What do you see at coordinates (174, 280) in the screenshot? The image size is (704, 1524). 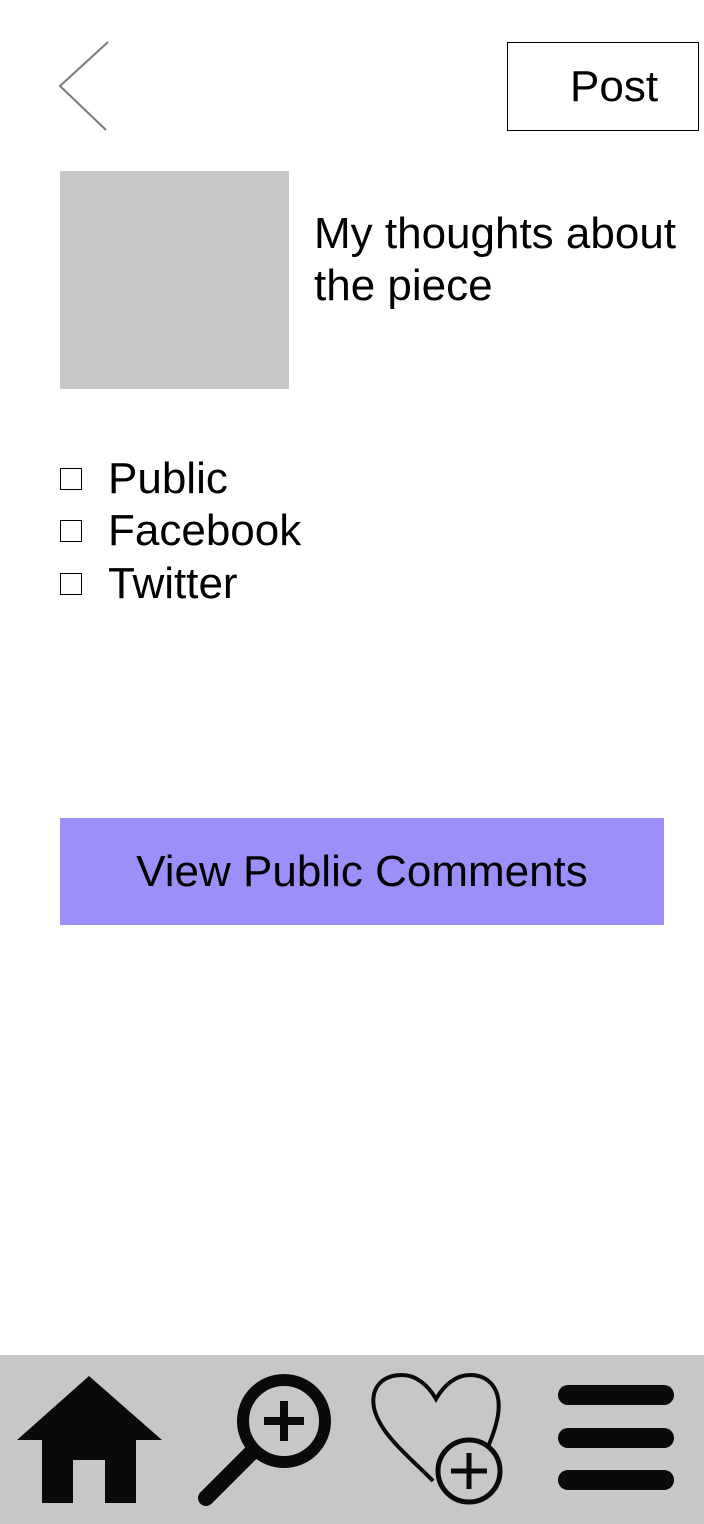 I see `image-placeholder` at bounding box center [174, 280].